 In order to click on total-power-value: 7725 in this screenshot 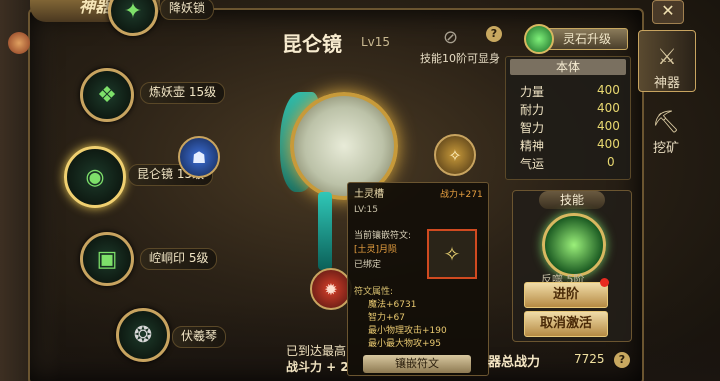, I will do `click(589, 359)`.